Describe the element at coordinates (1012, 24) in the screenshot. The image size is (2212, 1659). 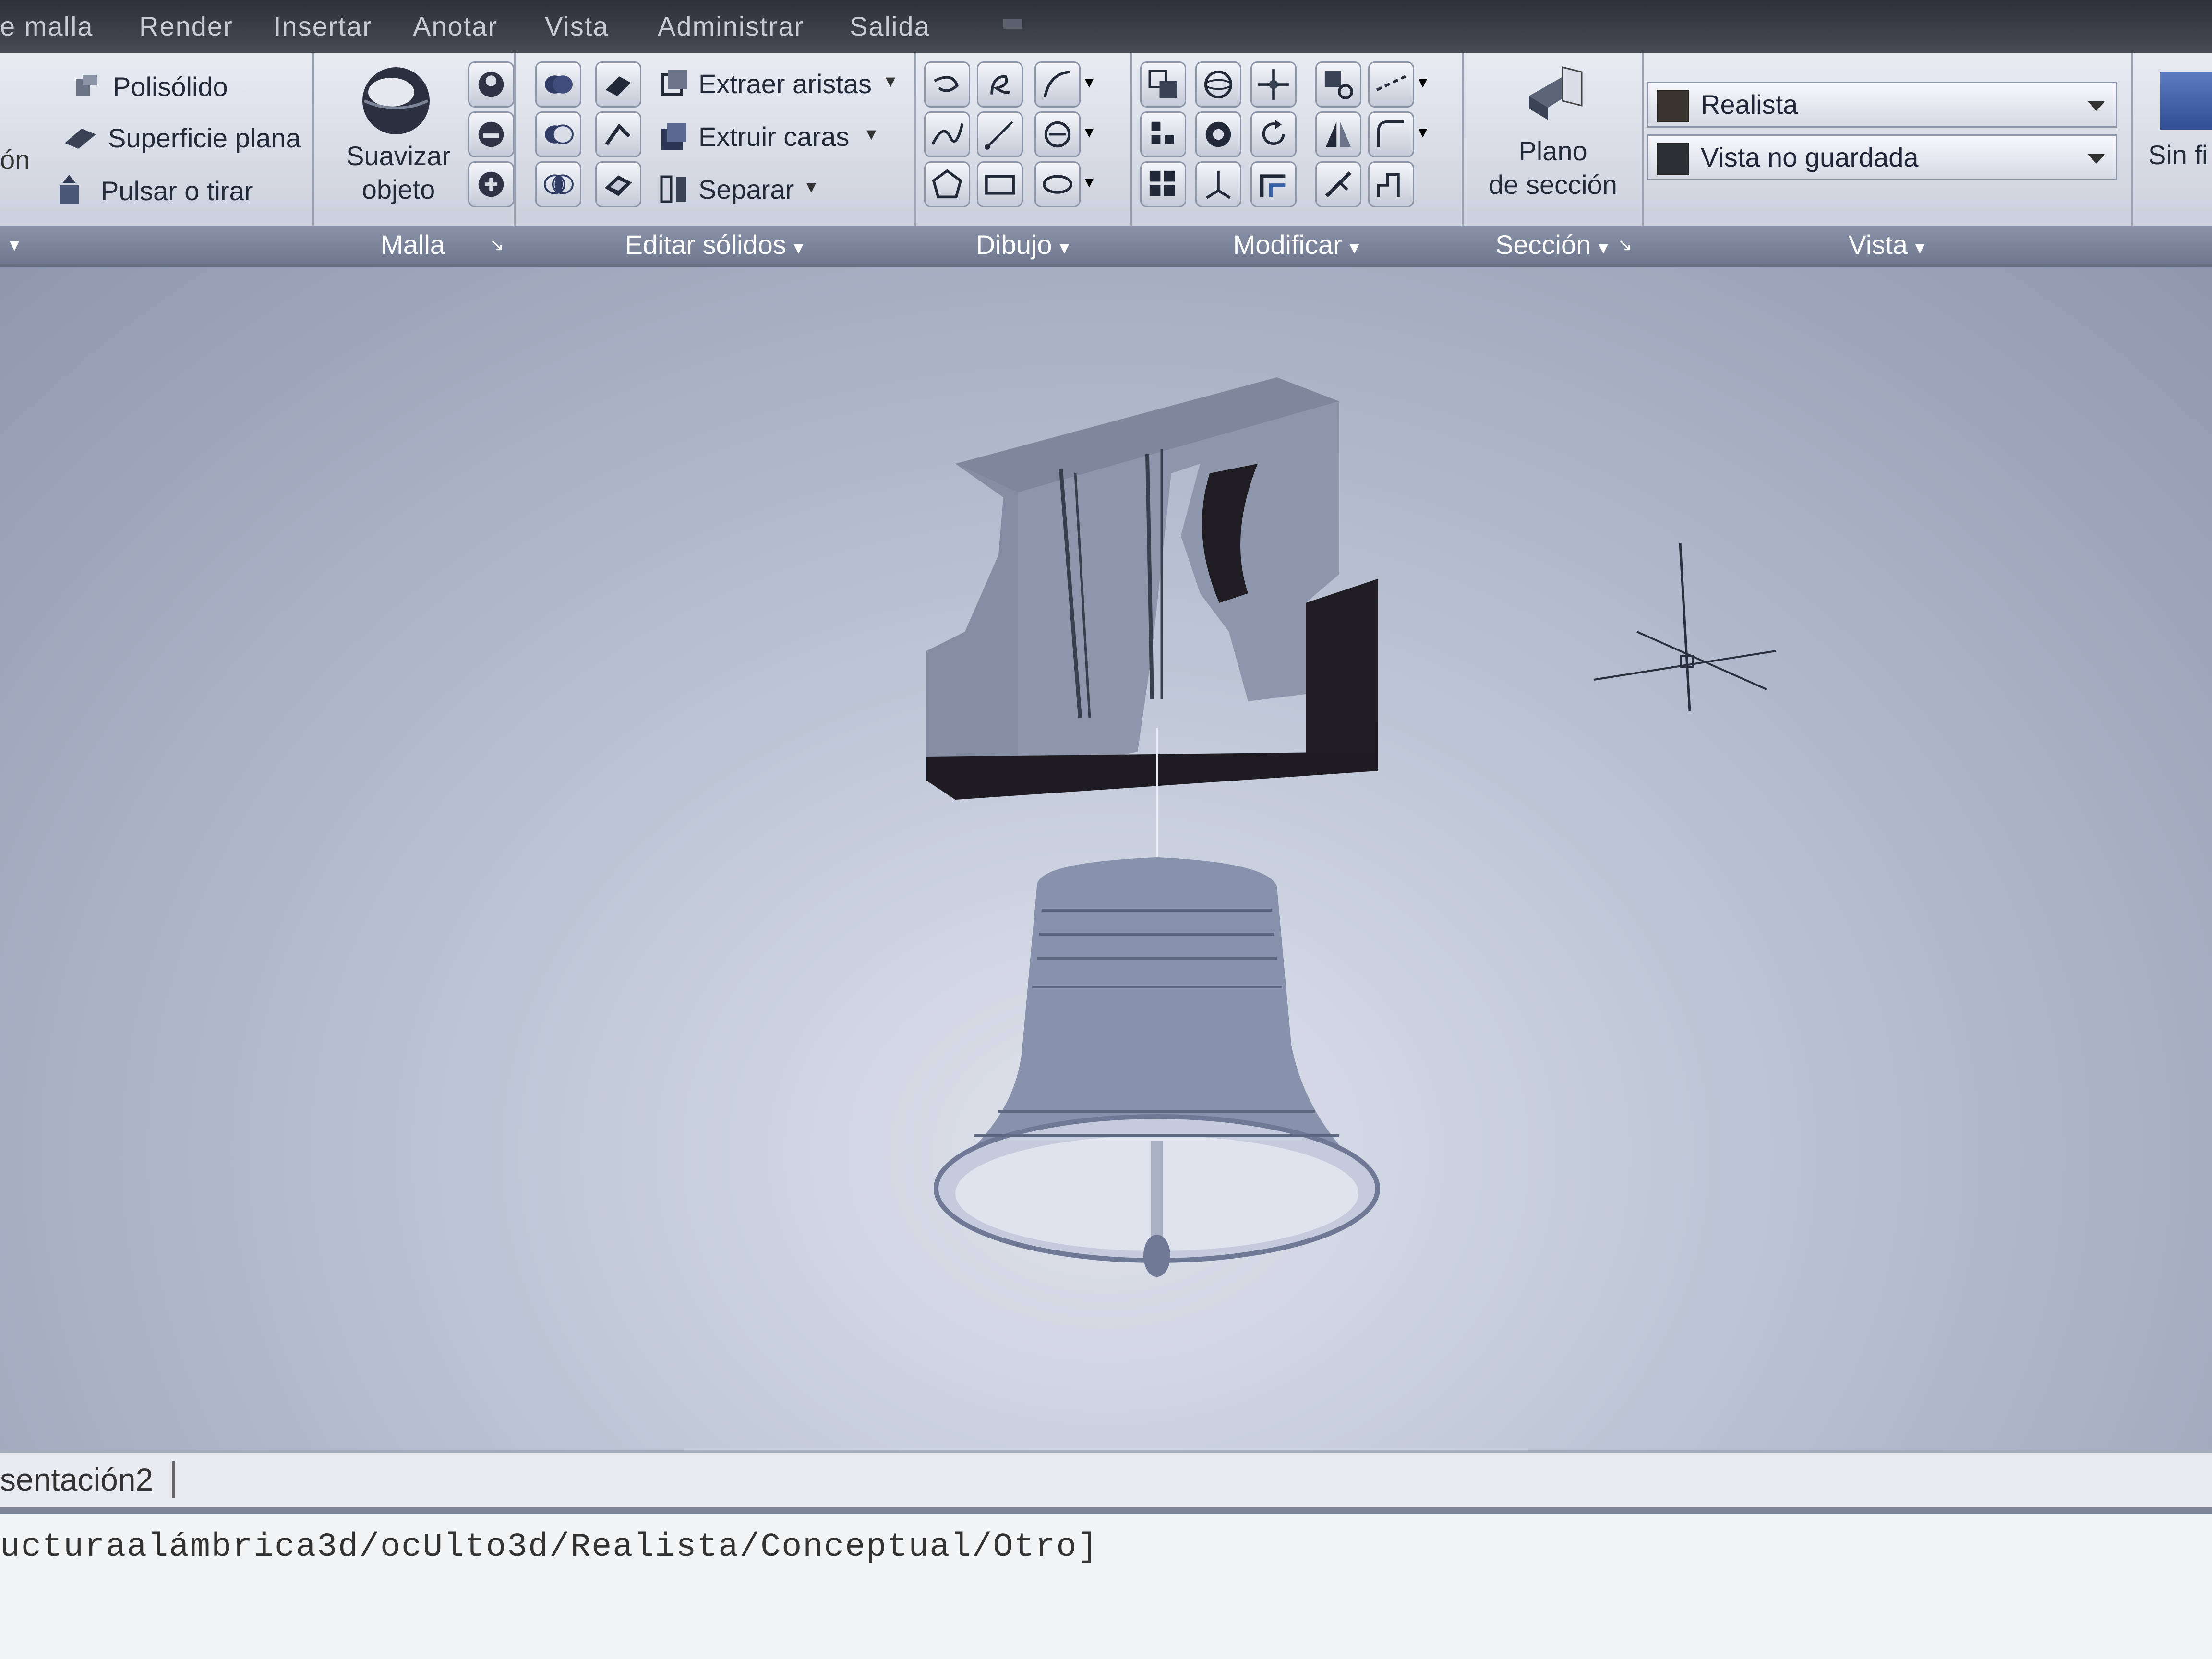
I see `ribbon-minimize-icon` at that location.